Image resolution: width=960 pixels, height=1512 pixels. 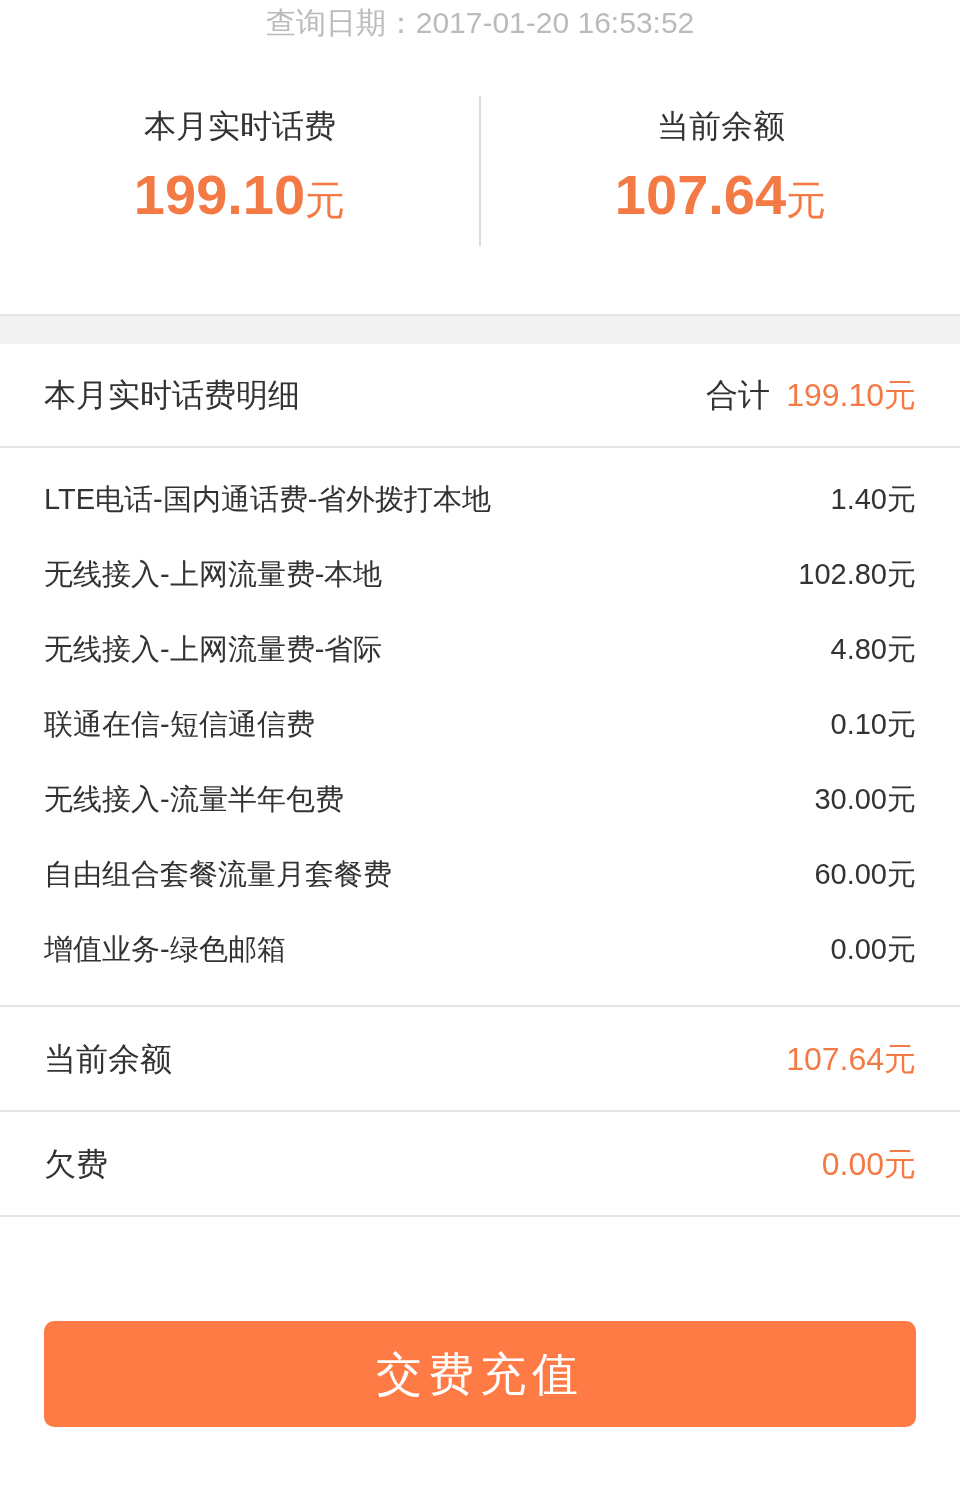 I want to click on row-label: 欠费, so click(x=76, y=1164).